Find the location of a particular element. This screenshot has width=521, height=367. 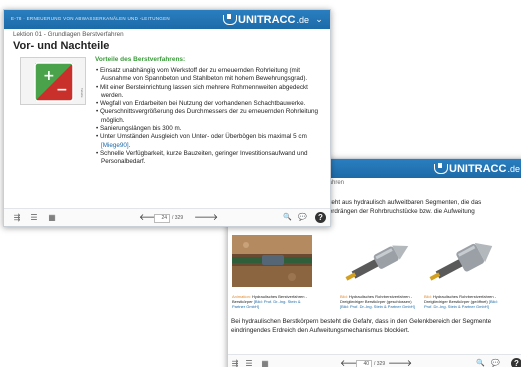

back-pager: 40 / 329 is located at coordinates (370, 363).